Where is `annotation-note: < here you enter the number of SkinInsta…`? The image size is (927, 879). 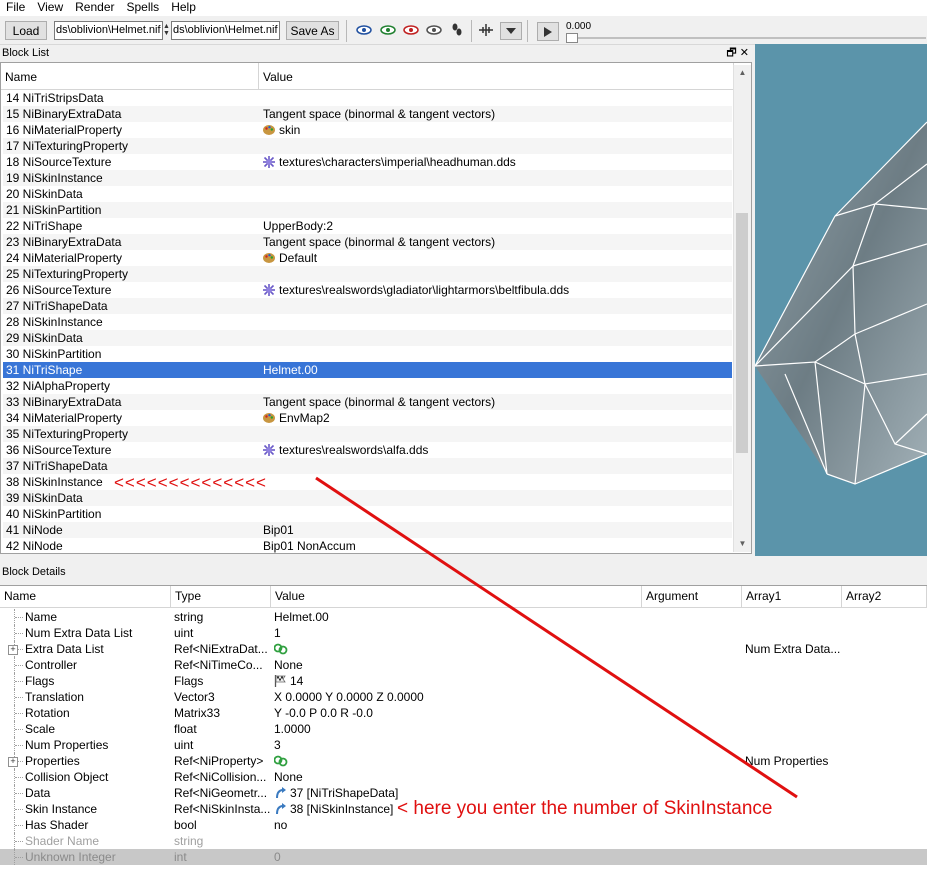 annotation-note: < here you enter the number of SkinInsta… is located at coordinates (585, 808).